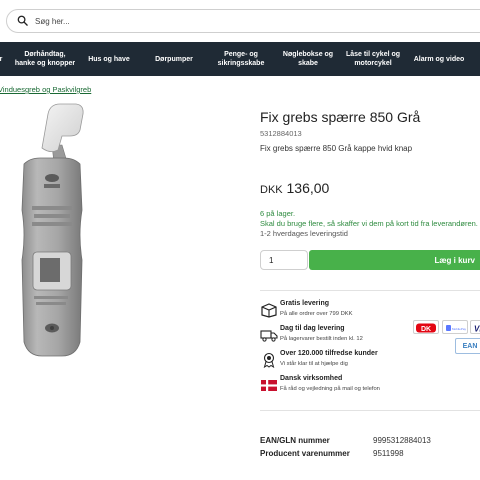  Describe the element at coordinates (329, 353) in the screenshot. I see `feature-title: Over 120.000 tilfredse kunder` at that location.